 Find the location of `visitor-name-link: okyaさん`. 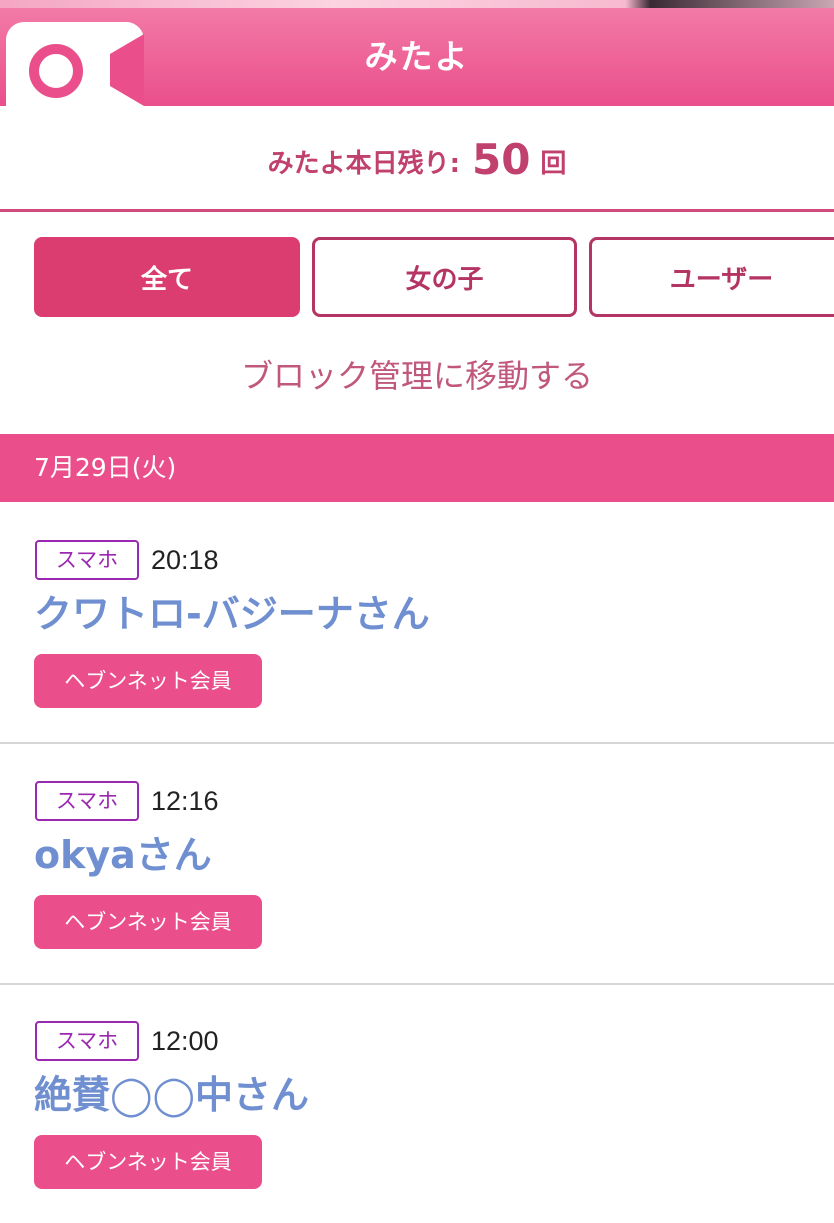

visitor-name-link: okyaさん is located at coordinates (123, 855).